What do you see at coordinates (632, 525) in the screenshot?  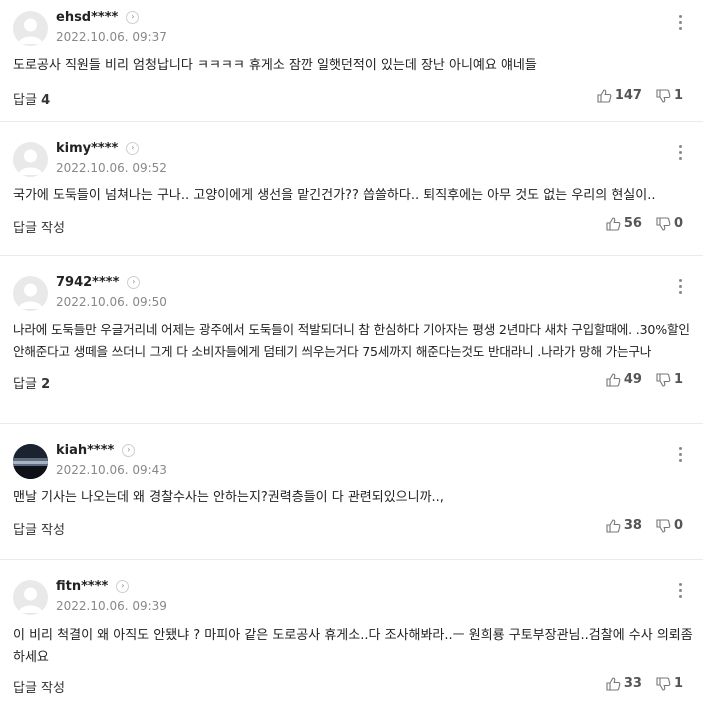 I see `like-count: 38` at bounding box center [632, 525].